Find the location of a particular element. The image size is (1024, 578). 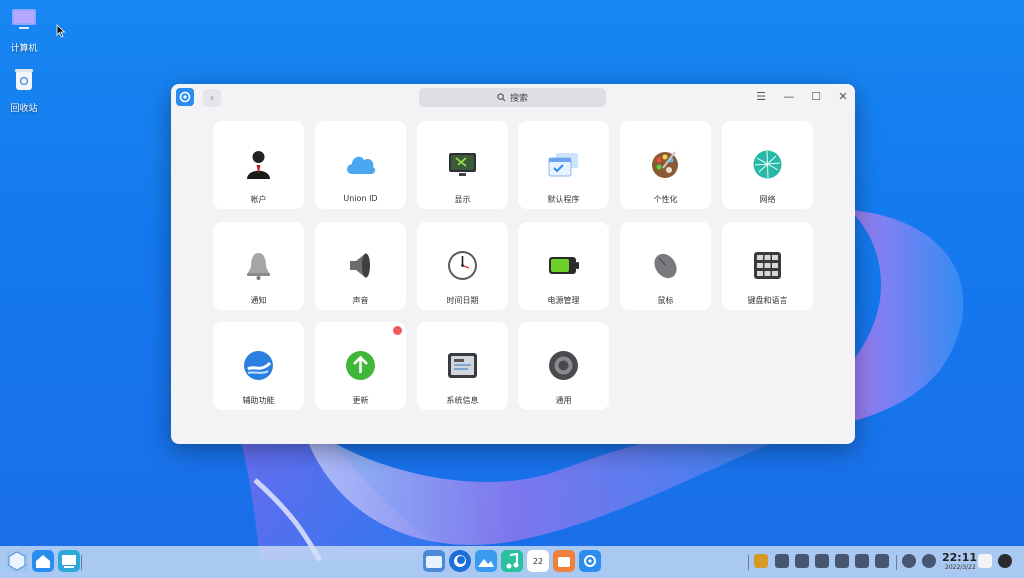

module-tile-network: 网络 is located at coordinates (767, 165).